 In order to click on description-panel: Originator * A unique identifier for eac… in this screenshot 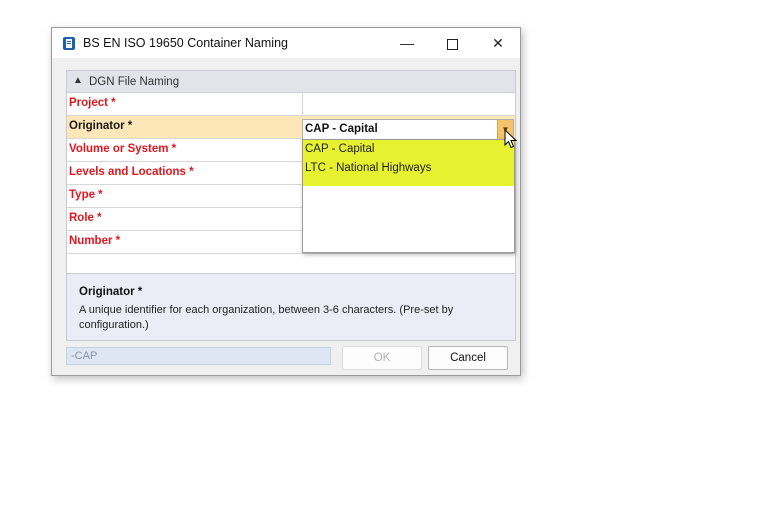, I will do `click(291, 307)`.